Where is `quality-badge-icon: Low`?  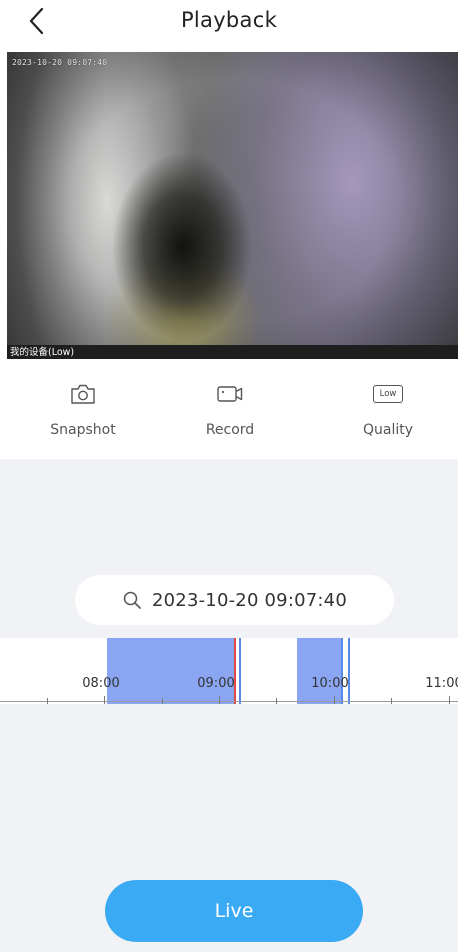 quality-badge-icon: Low is located at coordinates (388, 394).